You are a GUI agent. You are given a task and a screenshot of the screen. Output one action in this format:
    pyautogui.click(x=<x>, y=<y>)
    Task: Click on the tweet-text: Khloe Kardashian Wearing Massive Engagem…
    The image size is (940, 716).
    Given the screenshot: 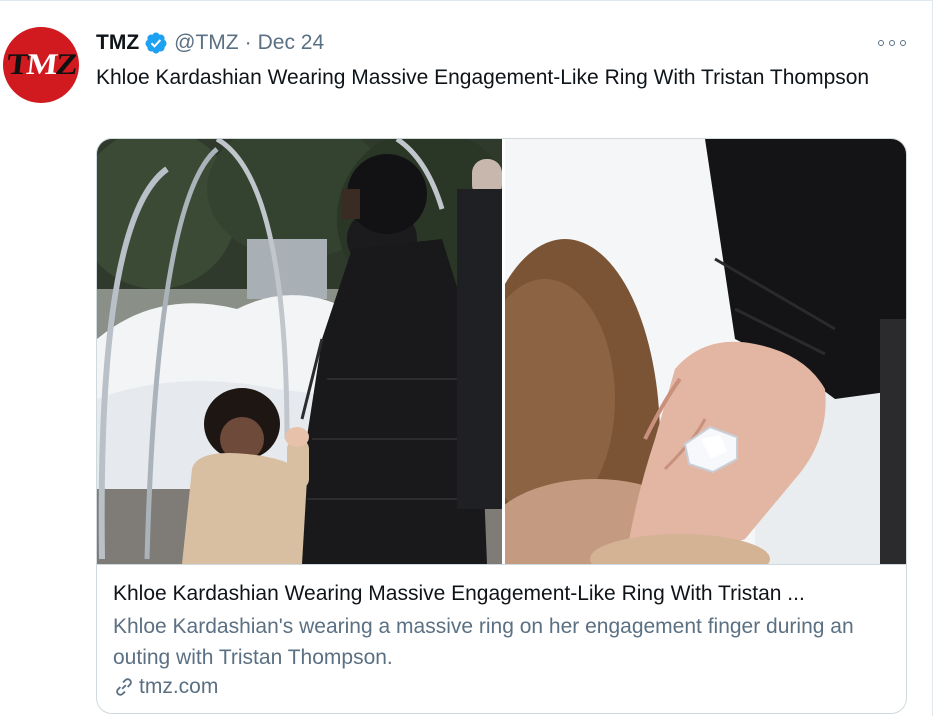 What is the action you would take?
    pyautogui.click(x=483, y=77)
    